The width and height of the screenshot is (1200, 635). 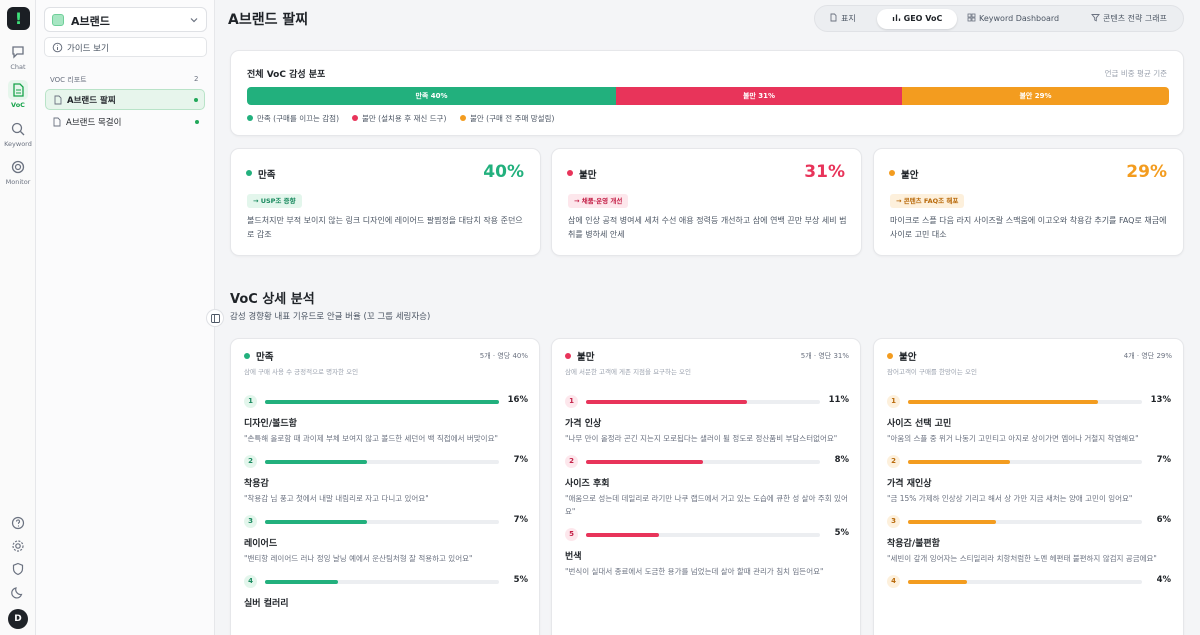 What do you see at coordinates (18, 523) in the screenshot?
I see `help-icon` at bounding box center [18, 523].